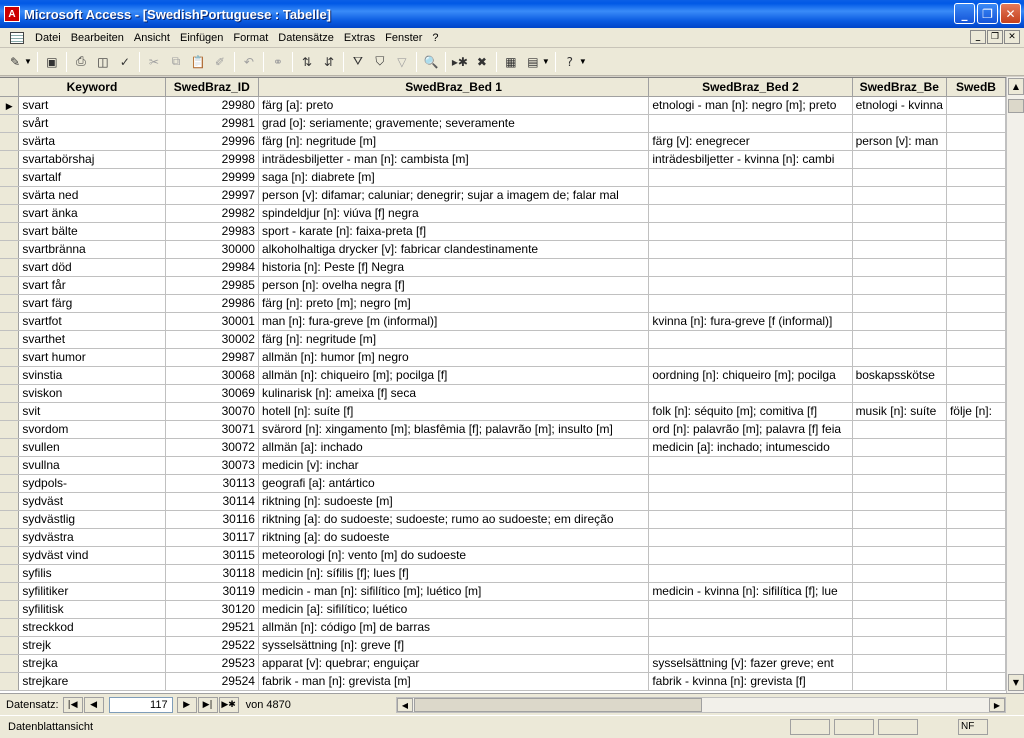  What do you see at coordinates (454, 177) in the screenshot?
I see `cell-bed1: saga [n]: diabrete [m]` at bounding box center [454, 177].